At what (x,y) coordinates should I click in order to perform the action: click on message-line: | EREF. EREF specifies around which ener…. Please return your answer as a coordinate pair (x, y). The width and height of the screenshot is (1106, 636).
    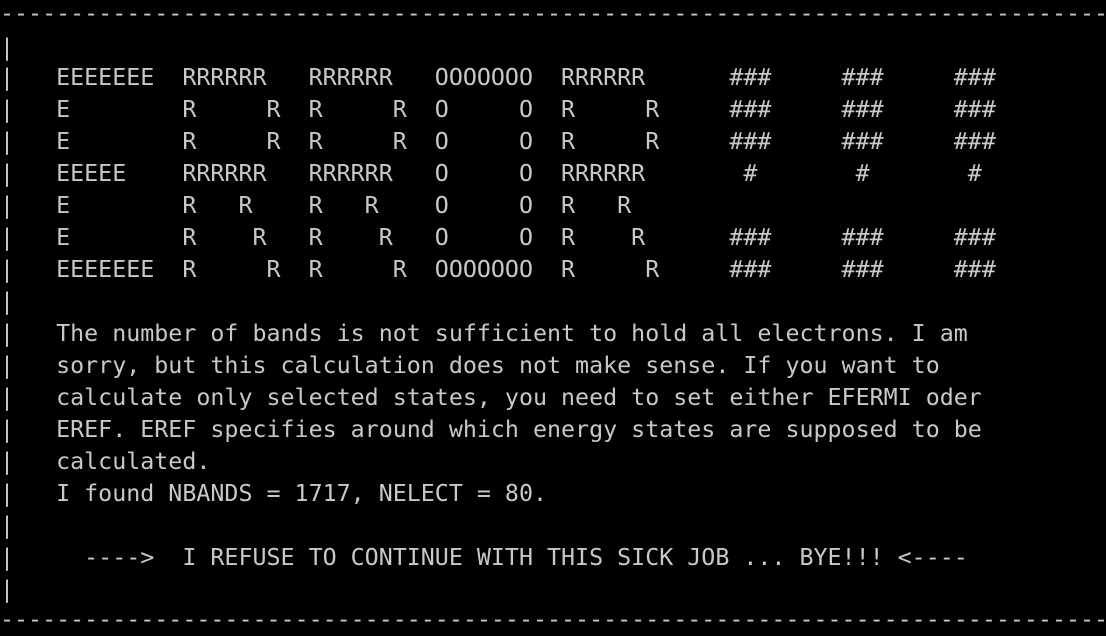
    Looking at the image, I should click on (491, 429).